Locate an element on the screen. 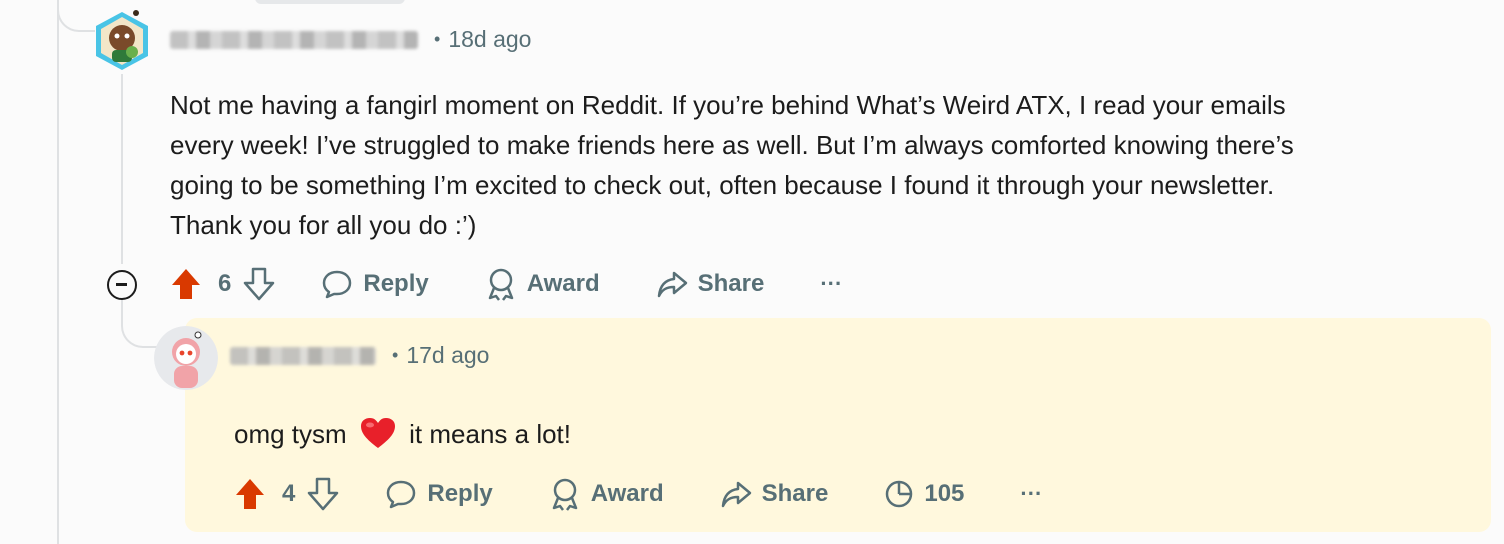  reply-upvote-button is located at coordinates (250, 494).